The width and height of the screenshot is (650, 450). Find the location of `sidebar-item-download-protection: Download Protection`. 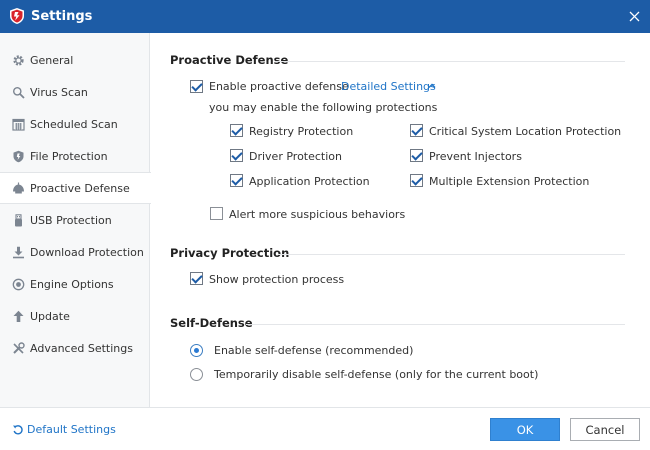

sidebar-item-download-protection: Download Protection is located at coordinates (75, 252).